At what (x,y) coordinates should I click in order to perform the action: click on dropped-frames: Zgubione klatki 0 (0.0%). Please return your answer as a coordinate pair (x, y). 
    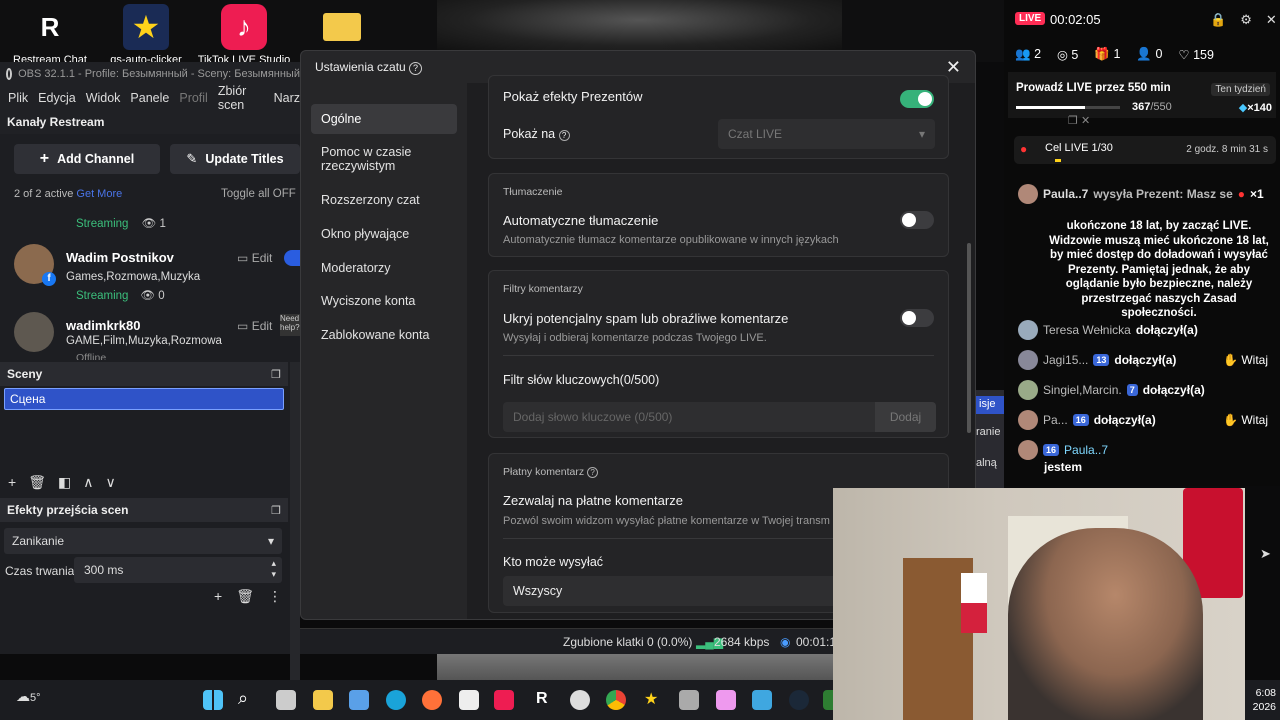
    Looking at the image, I should click on (628, 642).